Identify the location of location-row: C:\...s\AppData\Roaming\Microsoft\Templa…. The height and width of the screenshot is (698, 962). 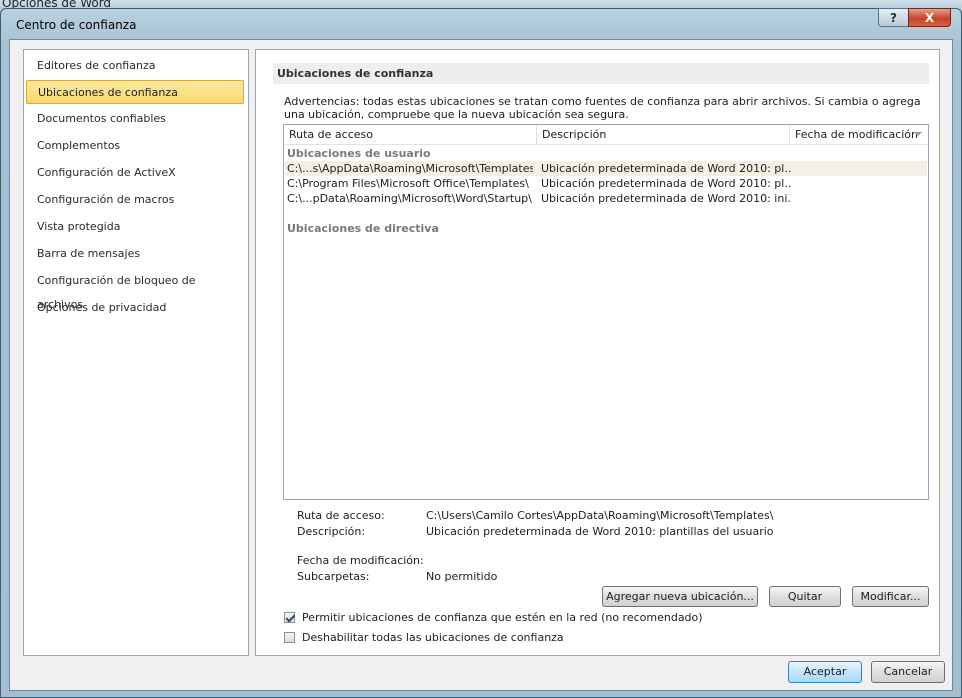
(606, 168).